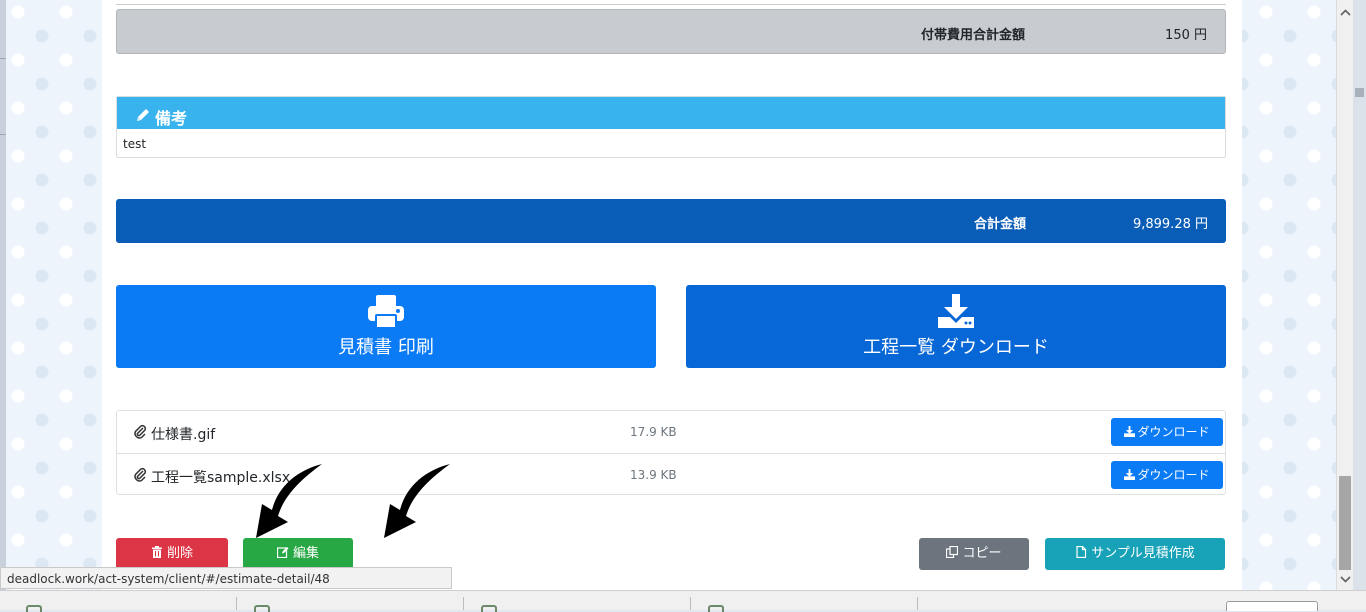 This screenshot has width=1366, height=612. I want to click on create-sample-estimate-label: サンプル見積作成, so click(1143, 553).